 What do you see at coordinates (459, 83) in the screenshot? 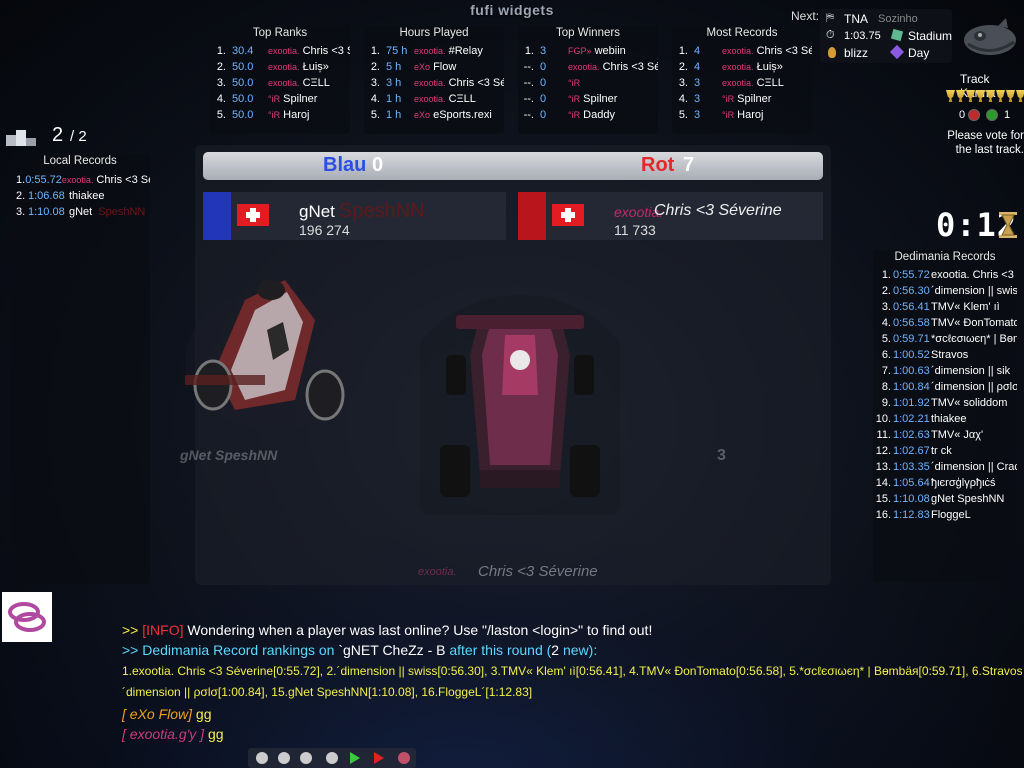
I see `player-name: exootia. Chris <3 Séverine` at bounding box center [459, 83].